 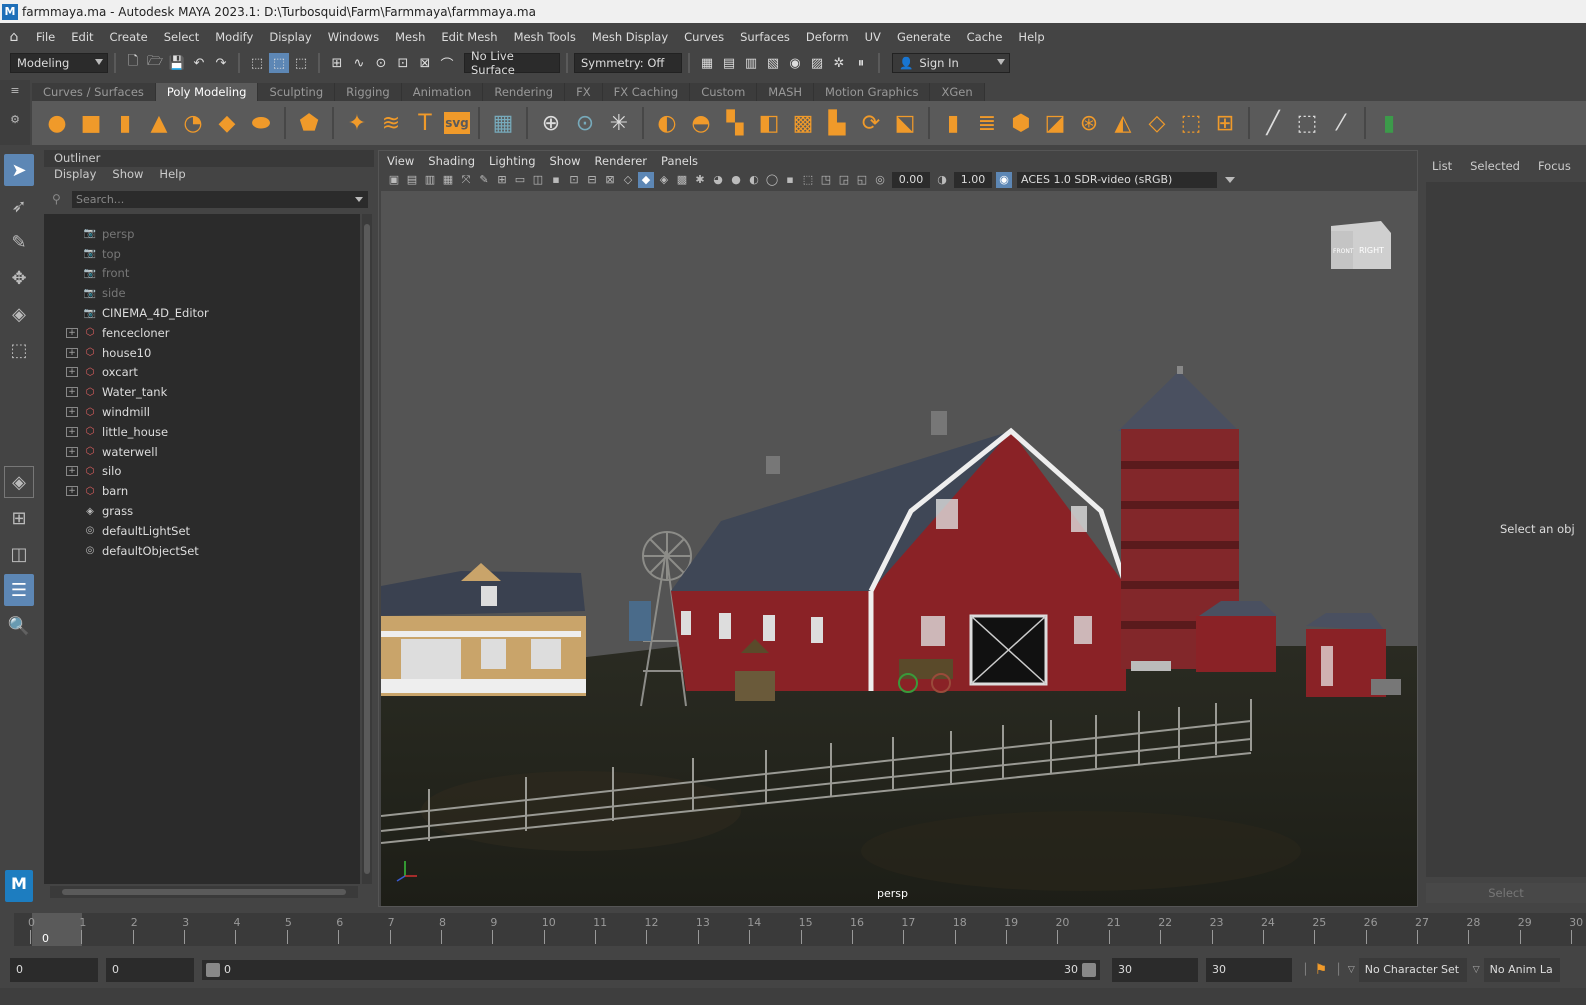 I want to click on shelf-tab-animation: Animation, so click(x=442, y=92).